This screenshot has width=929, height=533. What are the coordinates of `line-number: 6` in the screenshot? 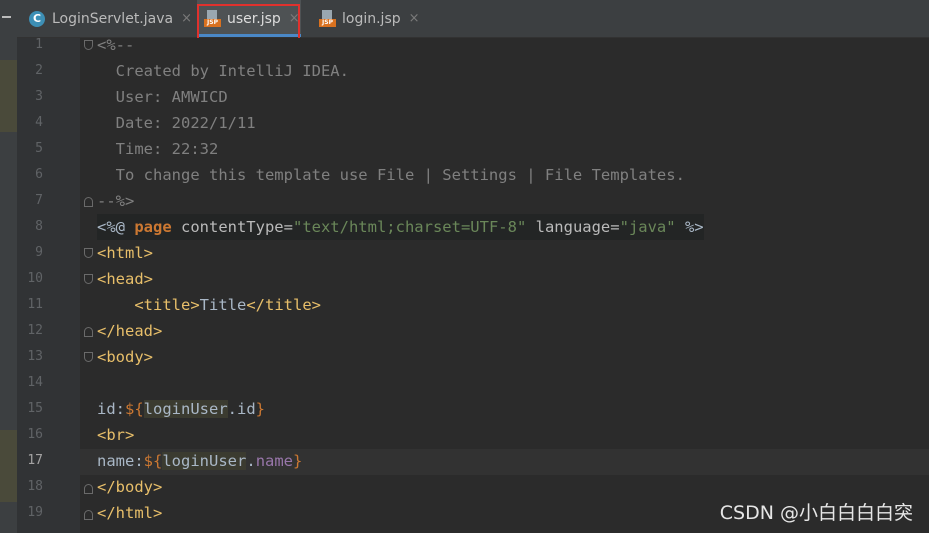 It's located at (39, 174).